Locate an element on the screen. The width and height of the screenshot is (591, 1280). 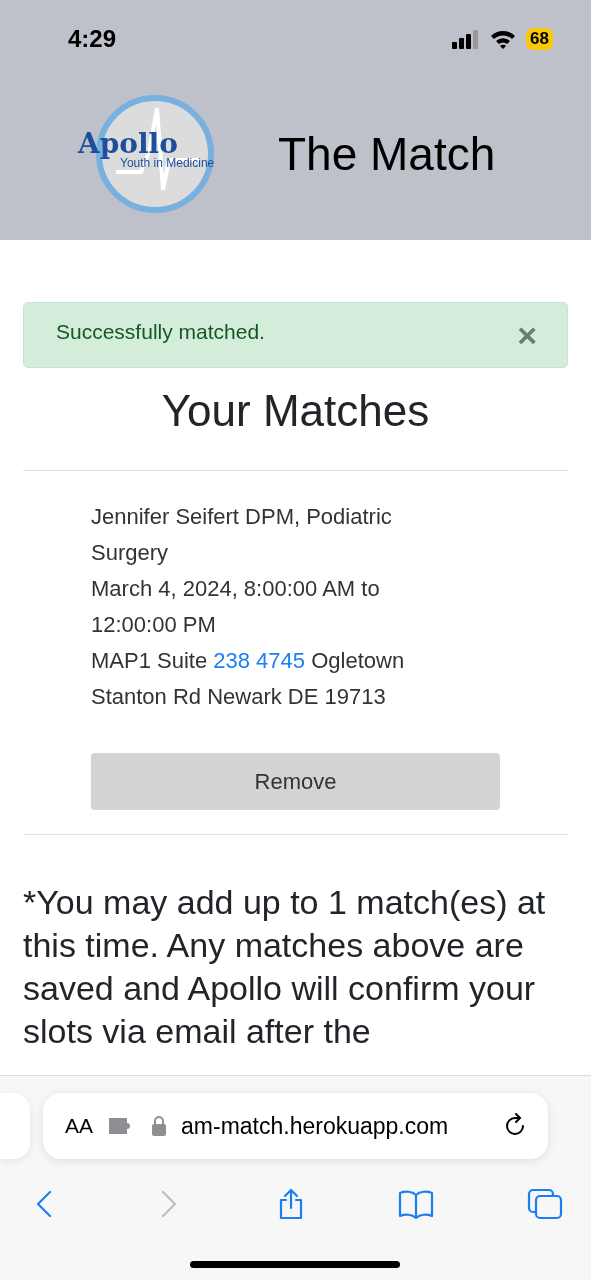
section-heading: Your Matches is located at coordinates (295, 411).